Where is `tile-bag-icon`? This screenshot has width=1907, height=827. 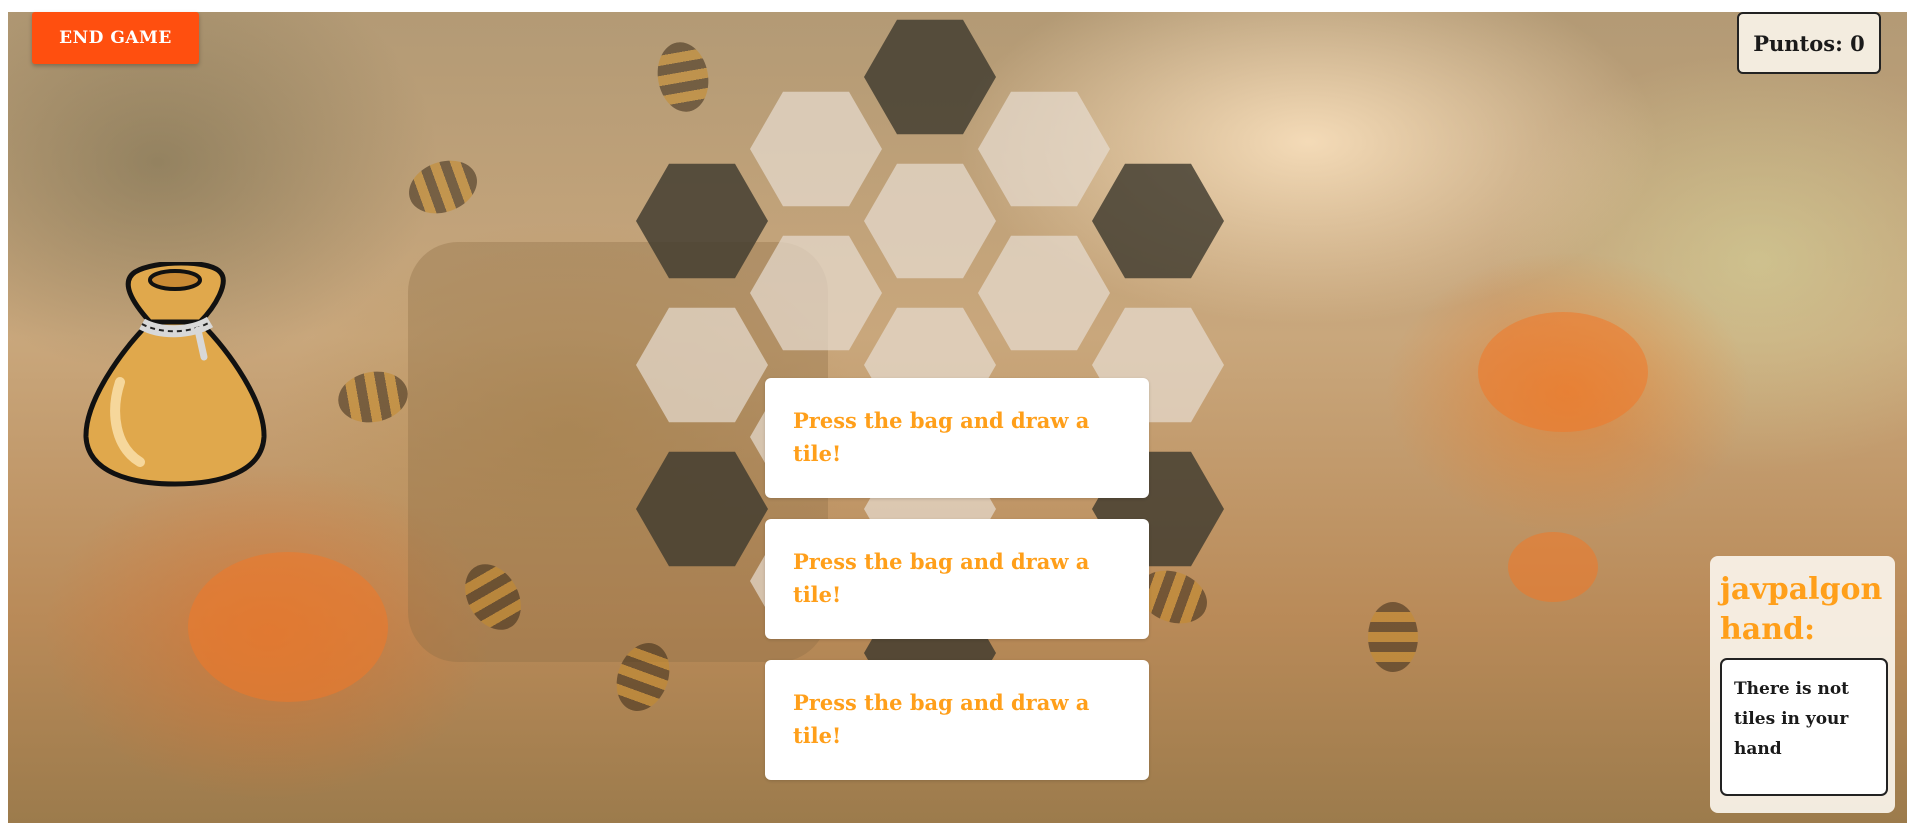 tile-bag-icon is located at coordinates (175, 374).